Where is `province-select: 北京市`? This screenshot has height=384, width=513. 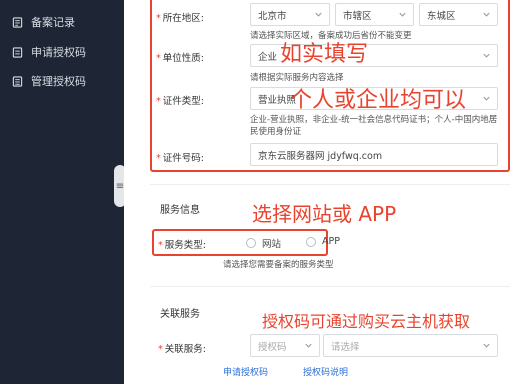
province-select: 北京市 is located at coordinates (290, 14).